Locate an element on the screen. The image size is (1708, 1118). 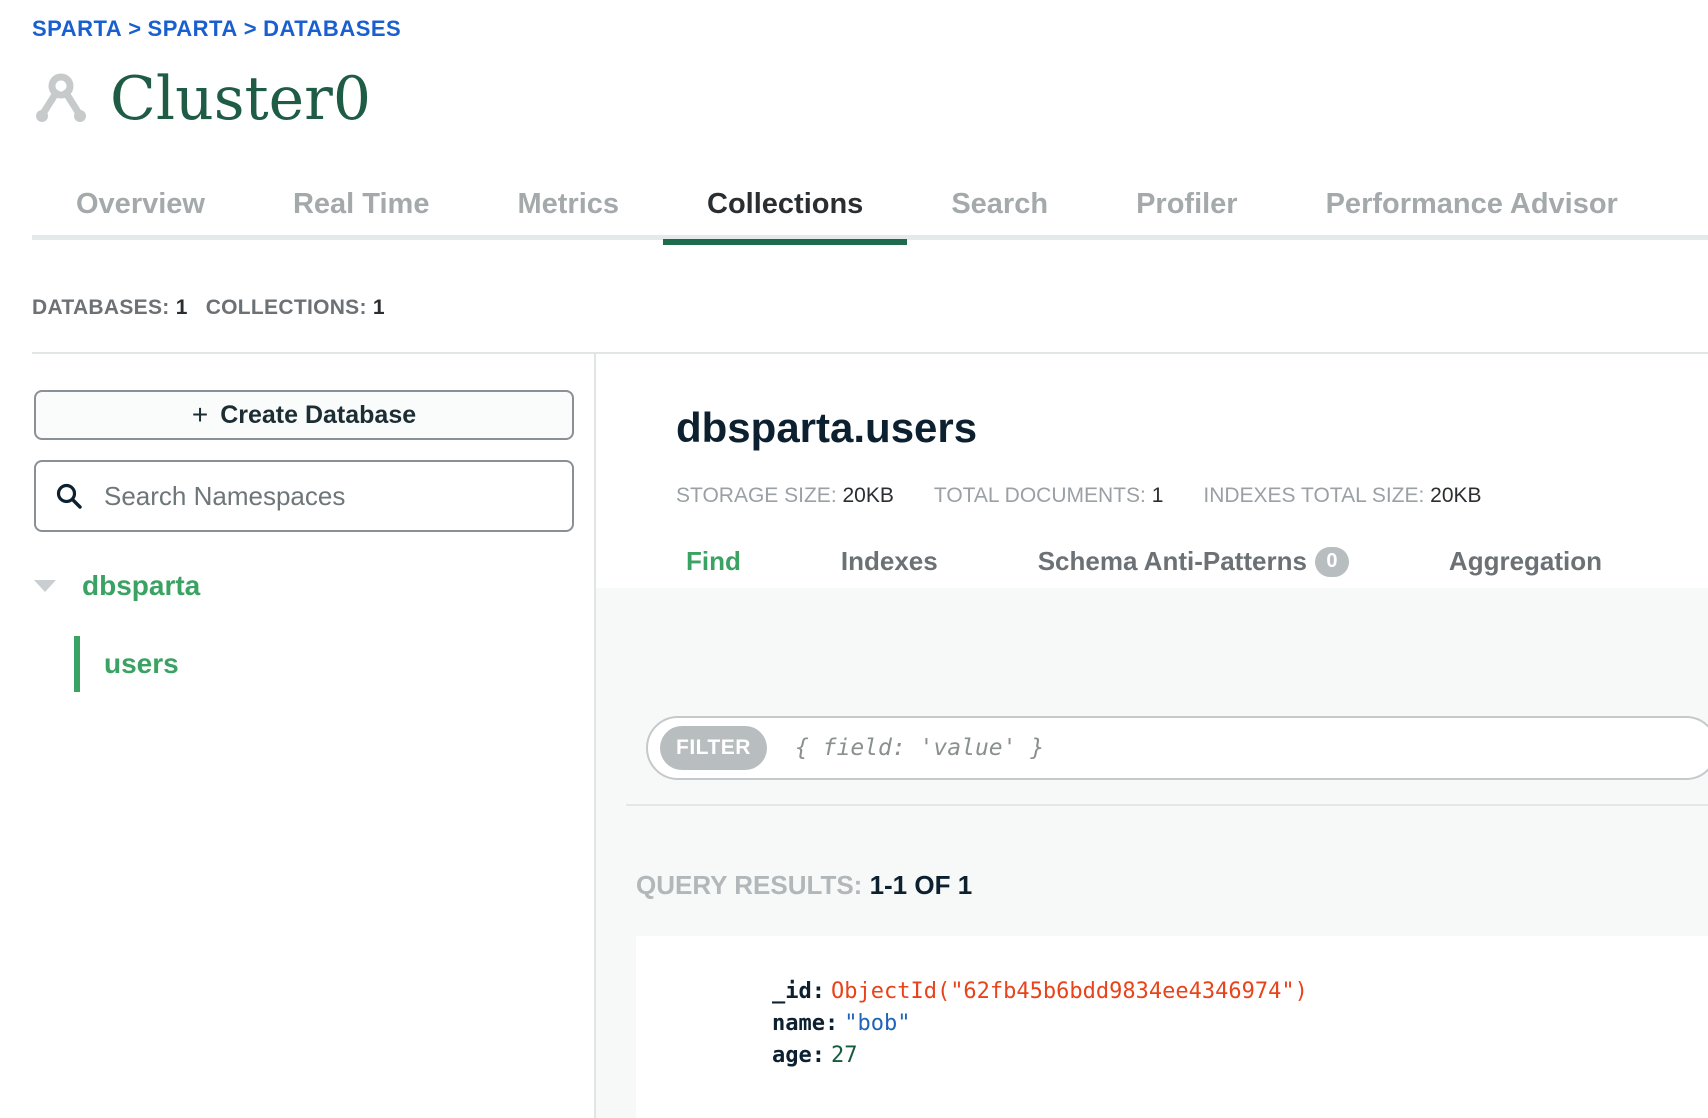
caret-down-icon is located at coordinates (45, 586).